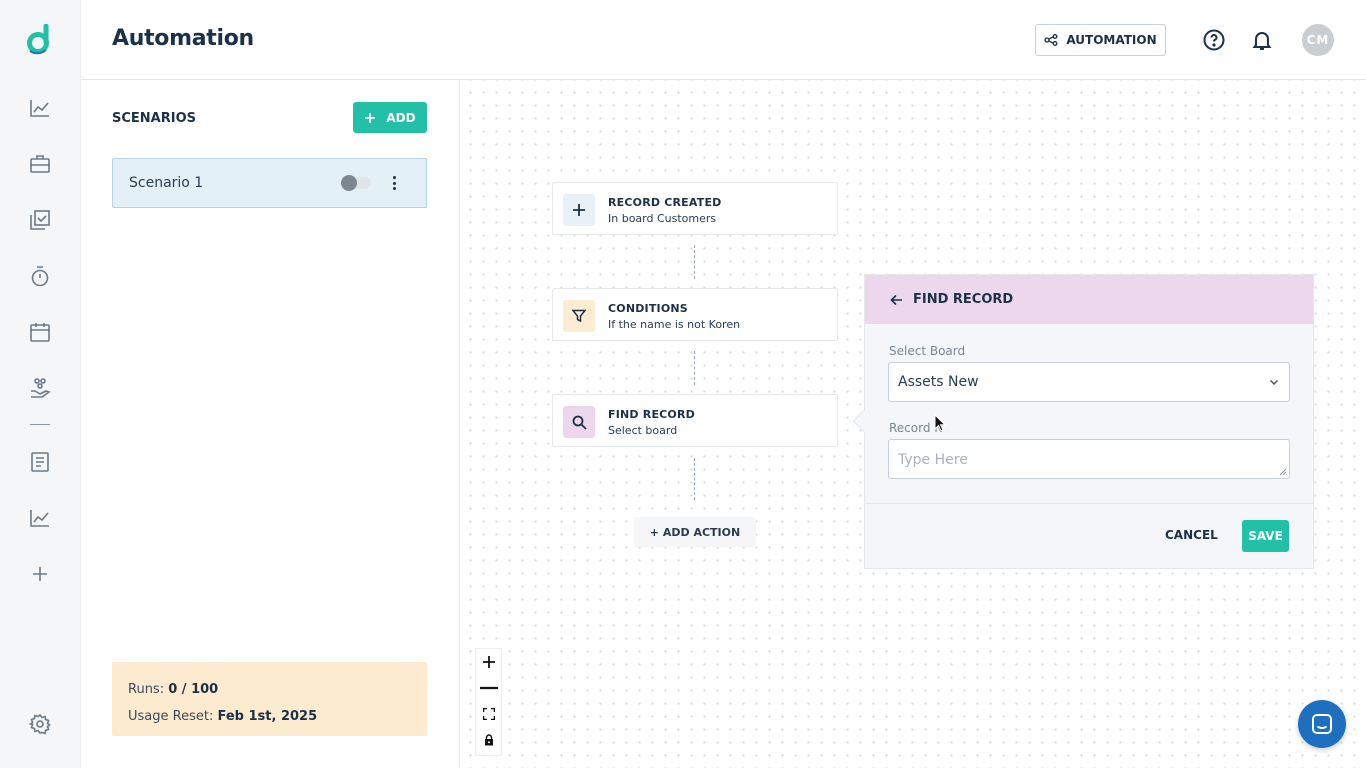 The image size is (1366, 768). I want to click on save-button: SAVE, so click(1265, 536).